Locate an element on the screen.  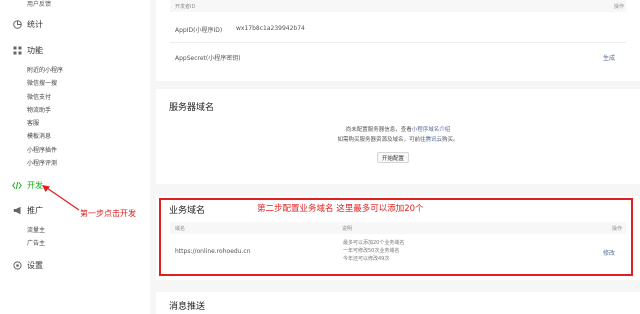
sidebar-item-features: 功能 is located at coordinates (27, 50).